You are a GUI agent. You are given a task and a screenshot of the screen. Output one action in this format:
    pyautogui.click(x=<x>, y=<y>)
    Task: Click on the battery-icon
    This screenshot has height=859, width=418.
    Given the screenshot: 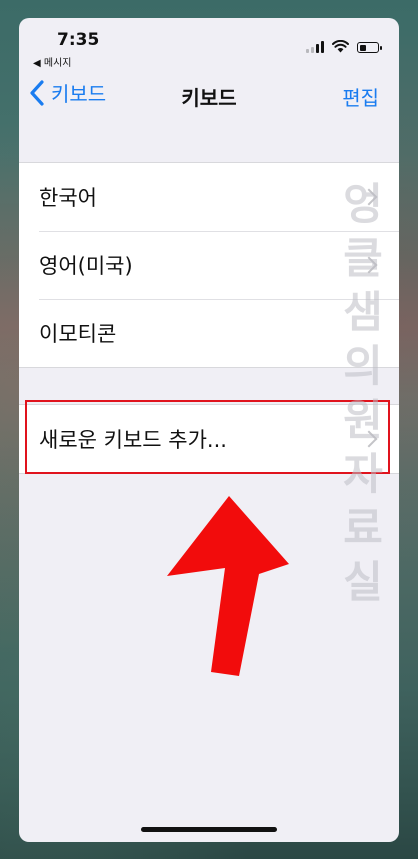 What is the action you would take?
    pyautogui.click(x=369, y=47)
    